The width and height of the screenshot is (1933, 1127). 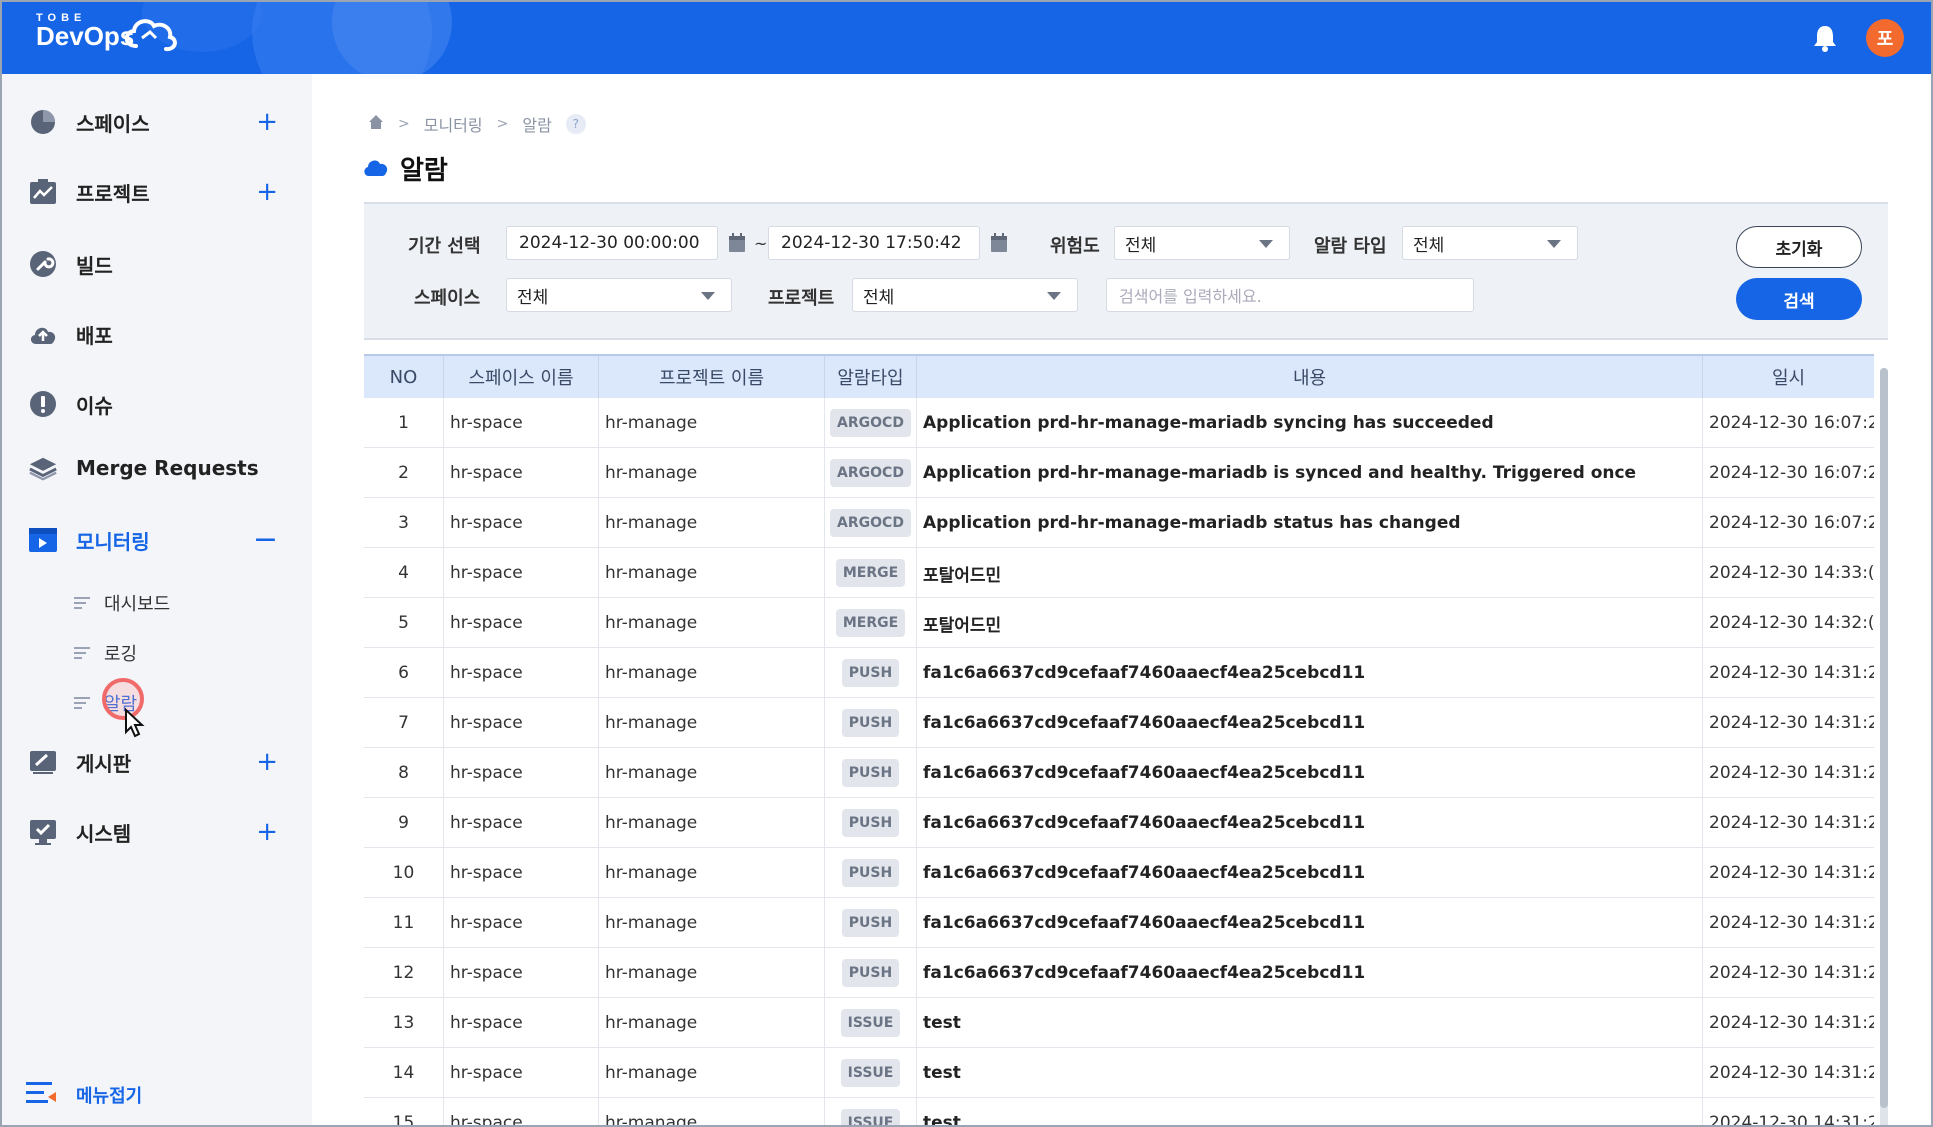 What do you see at coordinates (1202, 243) in the screenshot?
I see `severity-select: 전체` at bounding box center [1202, 243].